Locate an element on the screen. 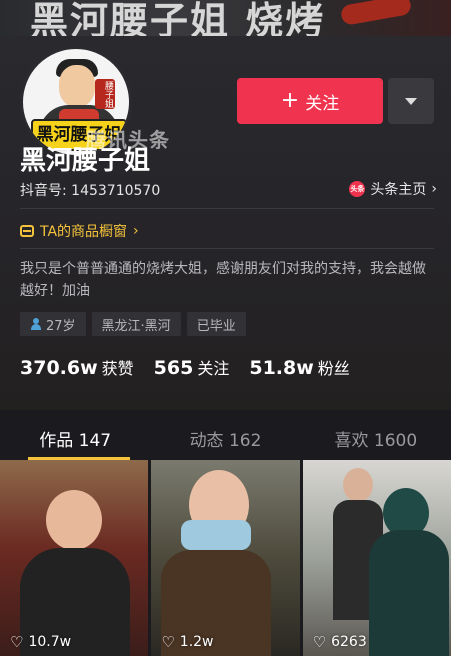 The width and height of the screenshot is (451, 656). profile-name: 黑河腰子姐 is located at coordinates (85, 161).